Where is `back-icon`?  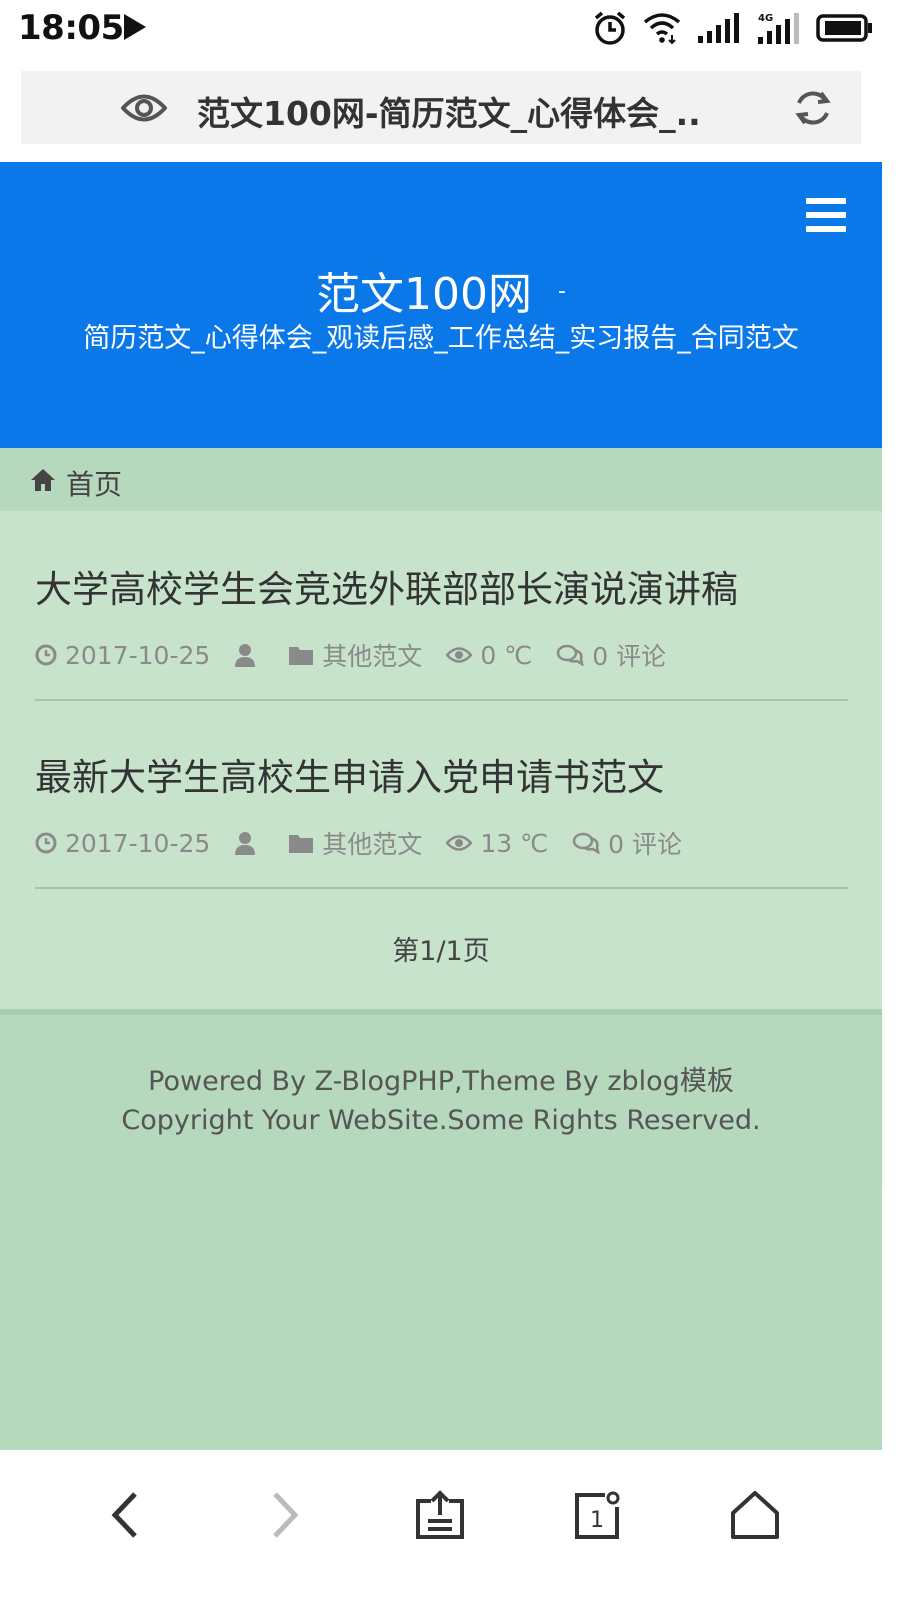 back-icon is located at coordinates (124, 1515).